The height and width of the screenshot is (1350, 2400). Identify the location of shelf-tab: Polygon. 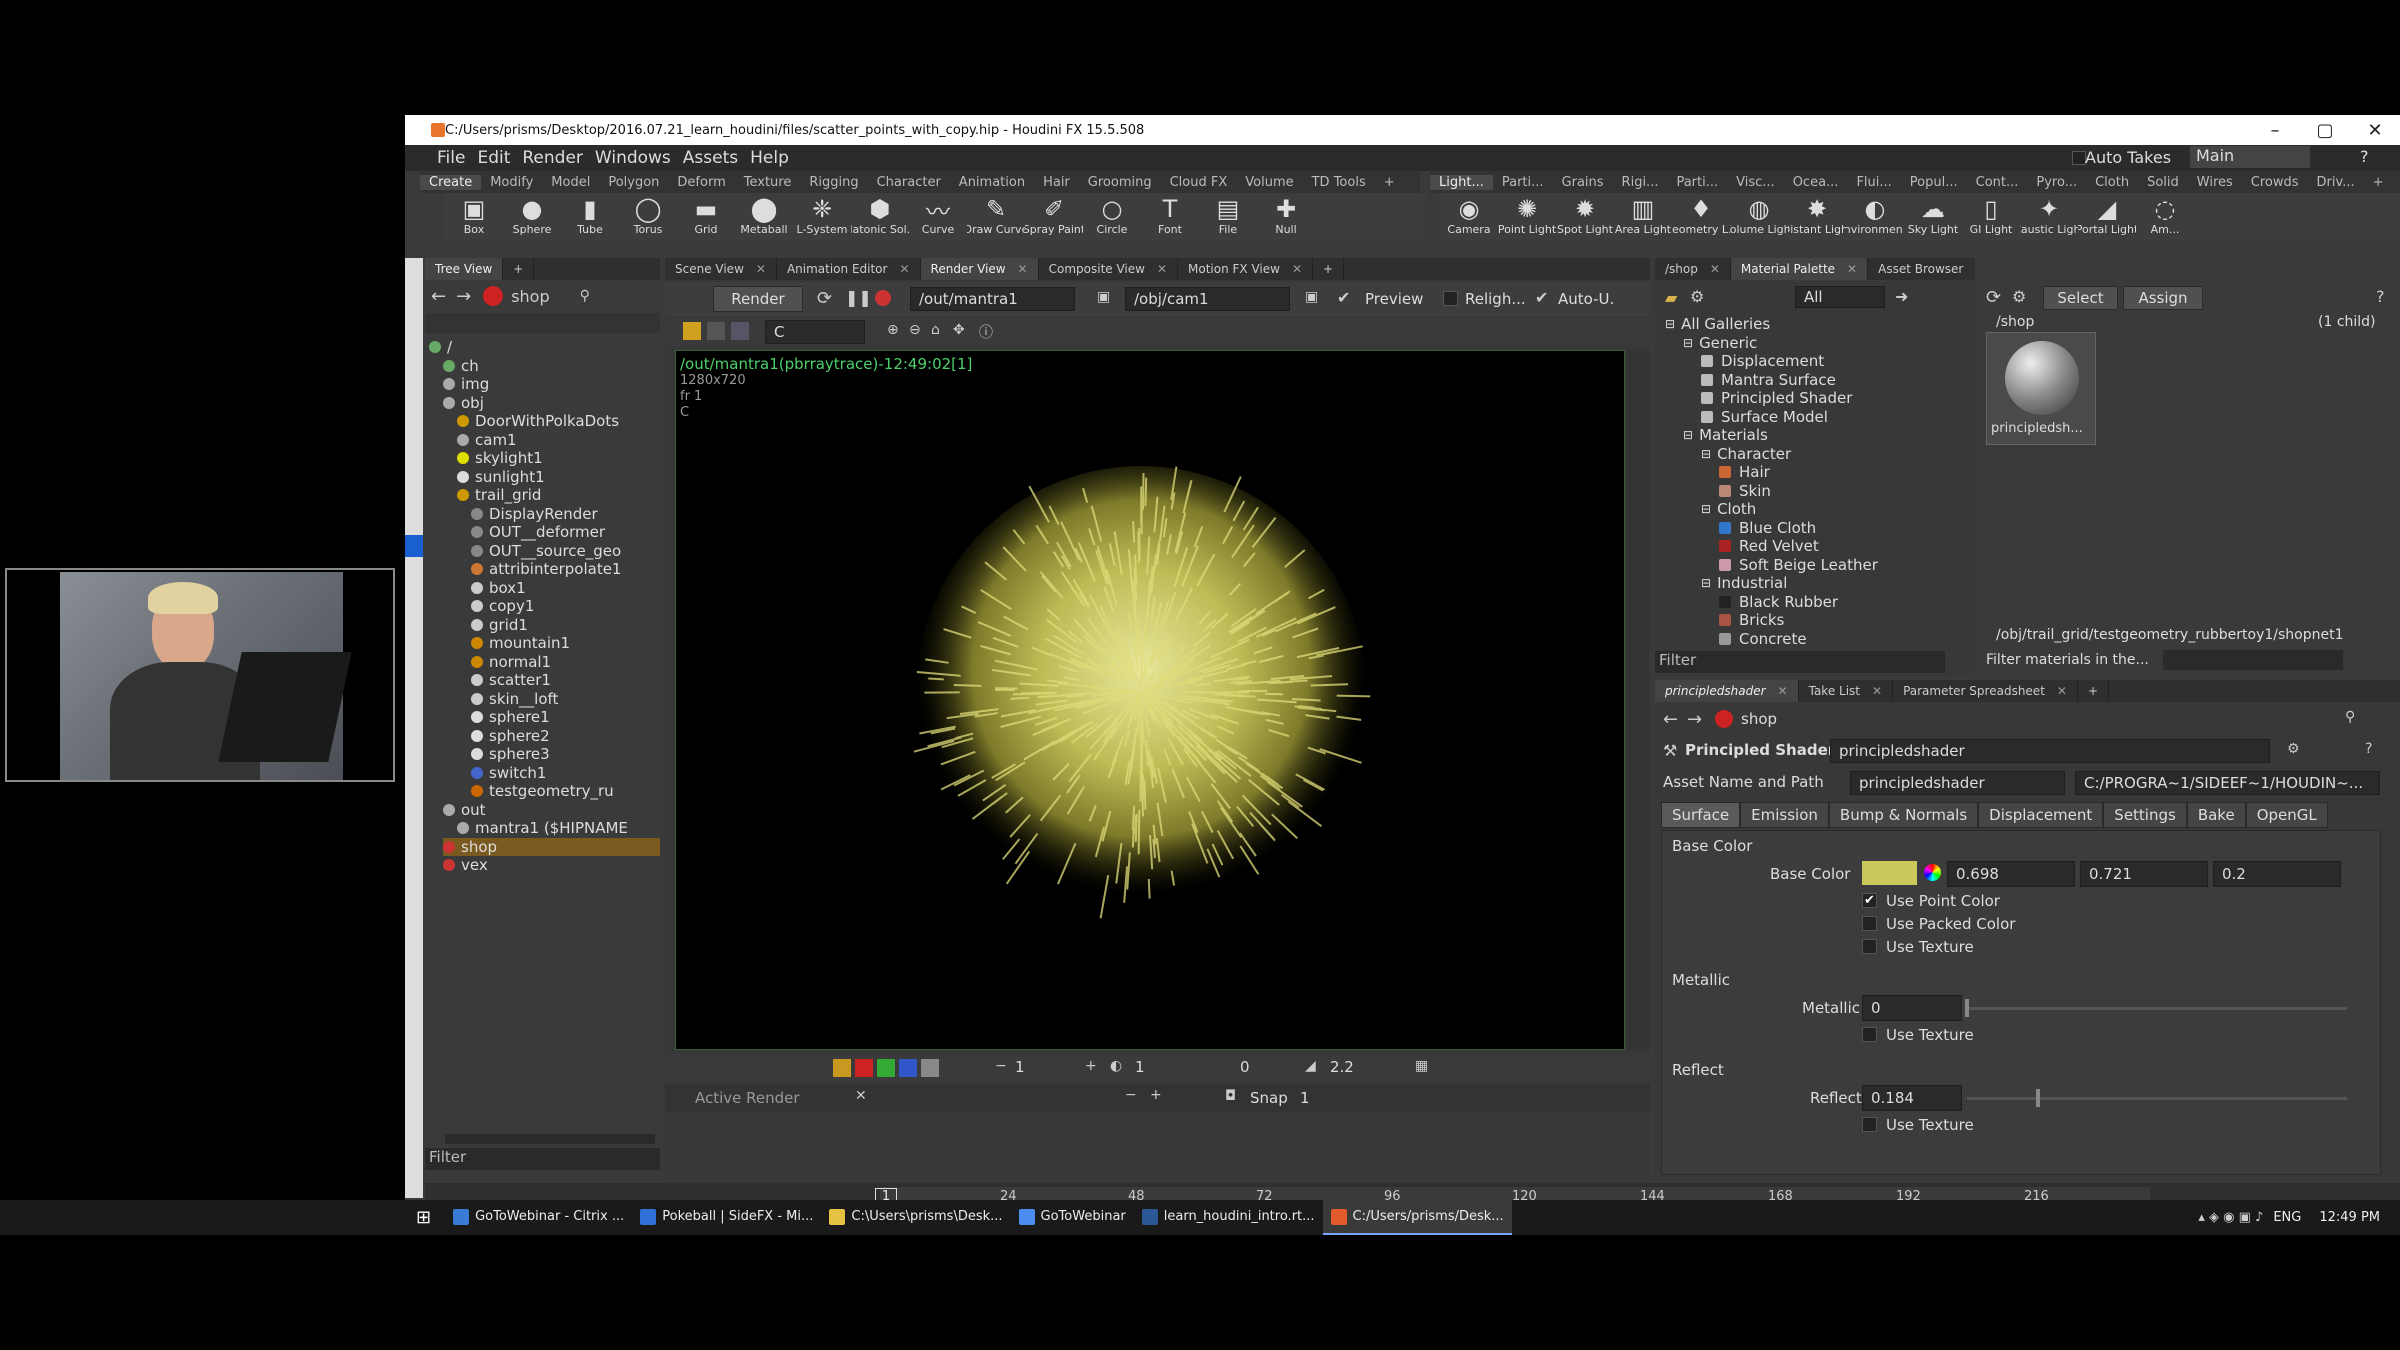
(633, 182).